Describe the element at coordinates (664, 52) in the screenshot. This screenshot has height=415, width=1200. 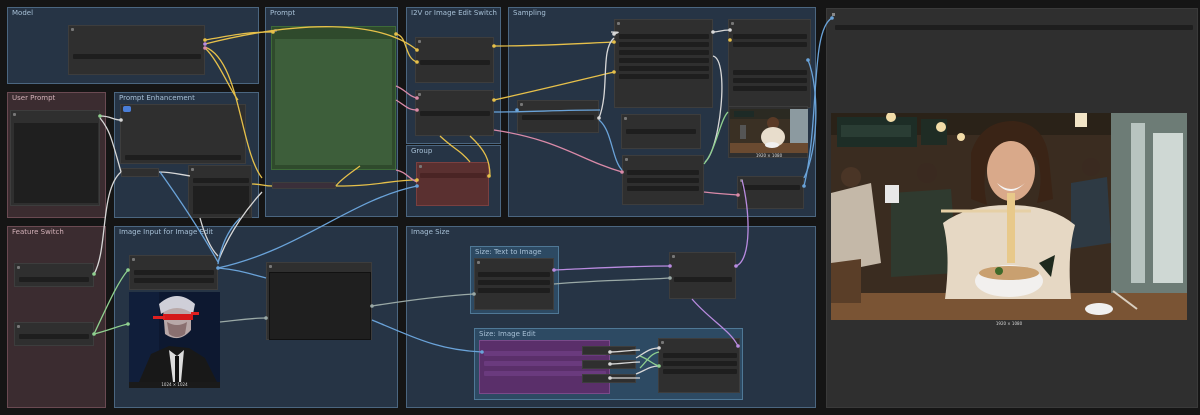
I see `cfg-widget` at that location.